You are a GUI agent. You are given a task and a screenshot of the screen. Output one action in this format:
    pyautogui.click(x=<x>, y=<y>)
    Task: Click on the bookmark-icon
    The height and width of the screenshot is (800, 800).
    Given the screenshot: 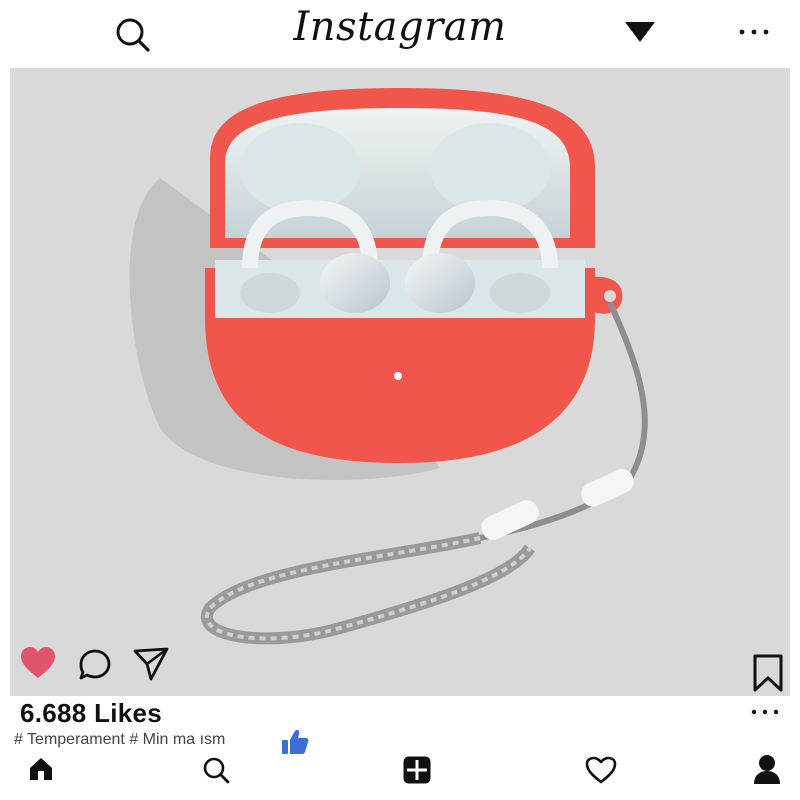 What is the action you would take?
    pyautogui.click(x=768, y=673)
    